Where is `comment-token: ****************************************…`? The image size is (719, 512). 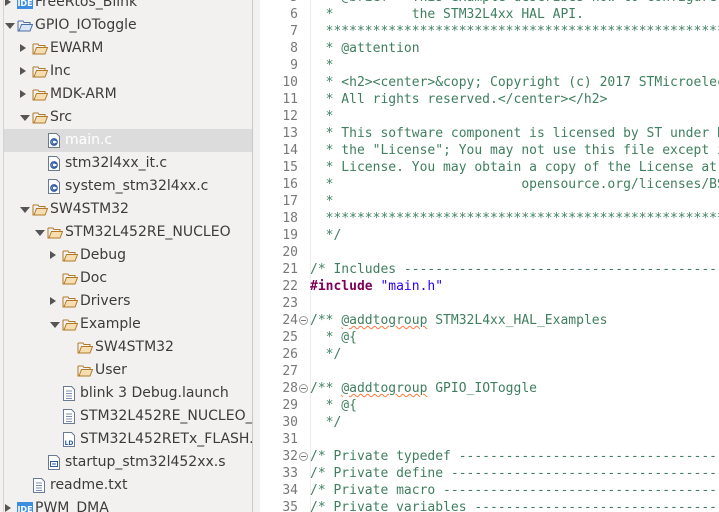 comment-token: ****************************************… is located at coordinates (514, 218).